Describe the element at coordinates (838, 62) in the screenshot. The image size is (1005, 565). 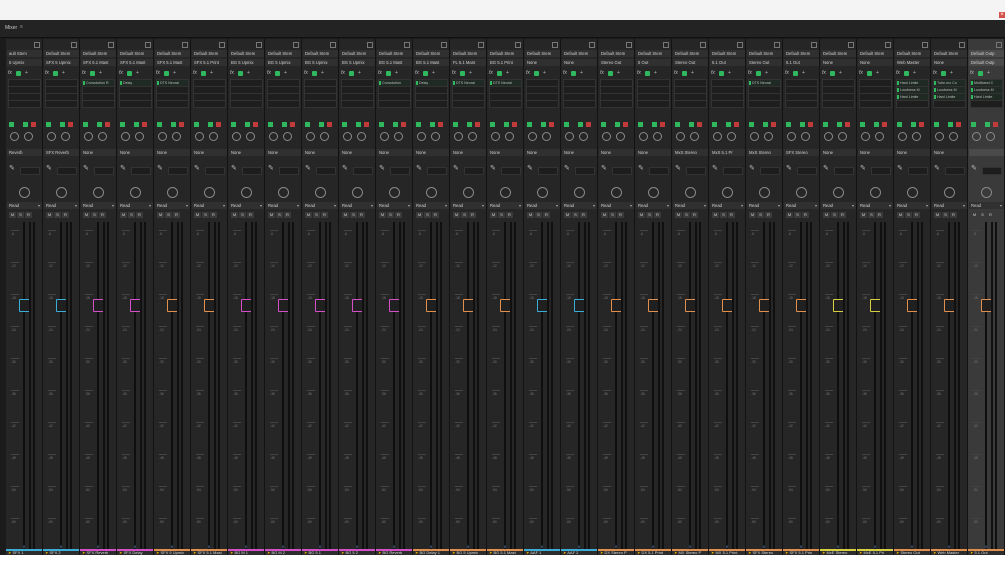
I see `track-output-select: None` at that location.